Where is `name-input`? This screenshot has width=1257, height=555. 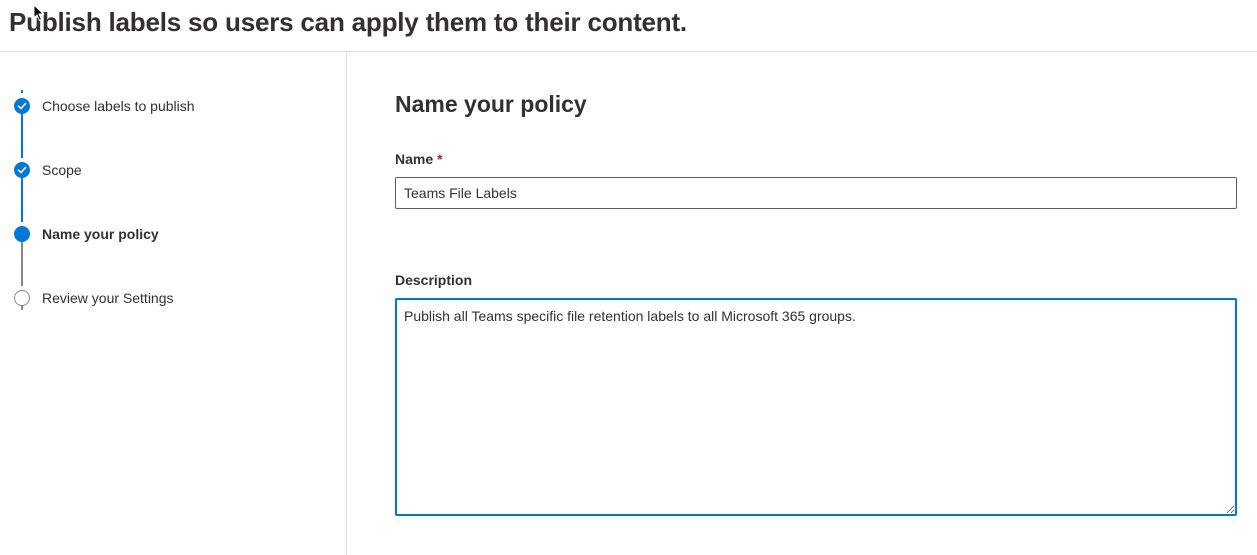 name-input is located at coordinates (816, 193).